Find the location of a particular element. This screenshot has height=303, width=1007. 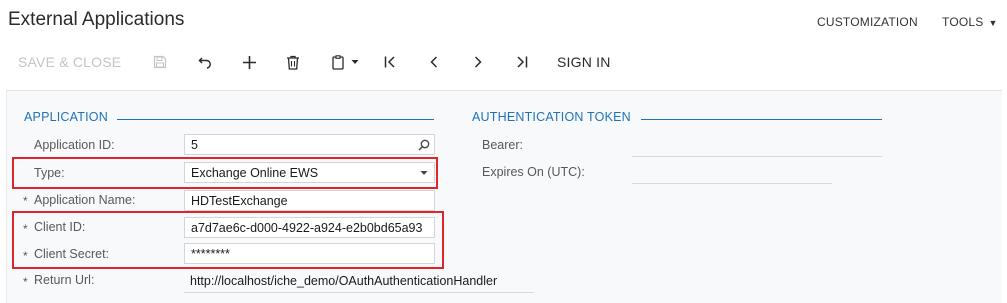

application-section-divider is located at coordinates (275, 119).